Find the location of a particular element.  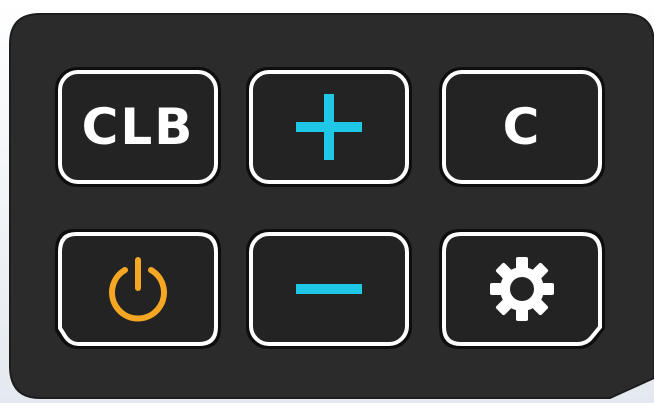

plus-icon is located at coordinates (329, 127).